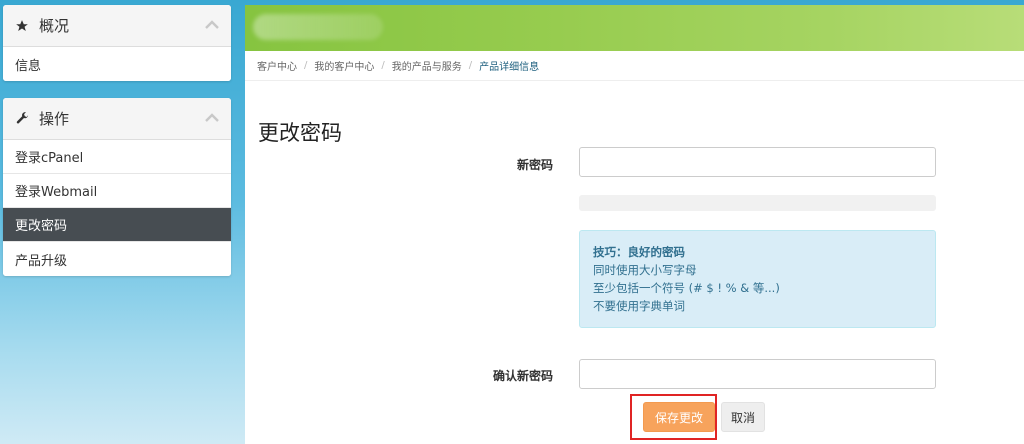 The width and height of the screenshot is (1024, 444). I want to click on sidebar-item-change-password: 更改密码, so click(117, 225).